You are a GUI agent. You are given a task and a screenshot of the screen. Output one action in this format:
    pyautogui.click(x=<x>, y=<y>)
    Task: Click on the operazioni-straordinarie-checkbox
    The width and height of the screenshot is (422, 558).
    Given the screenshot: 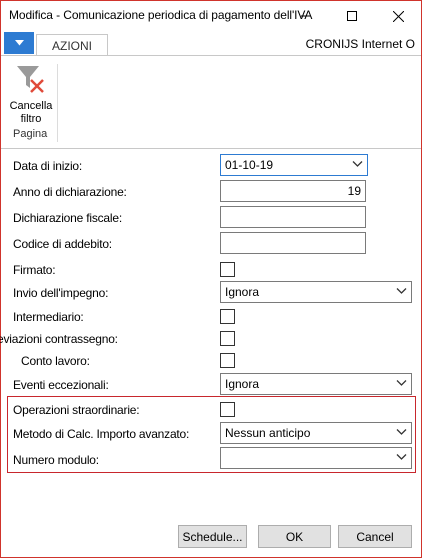 What is the action you would take?
    pyautogui.click(x=227, y=409)
    